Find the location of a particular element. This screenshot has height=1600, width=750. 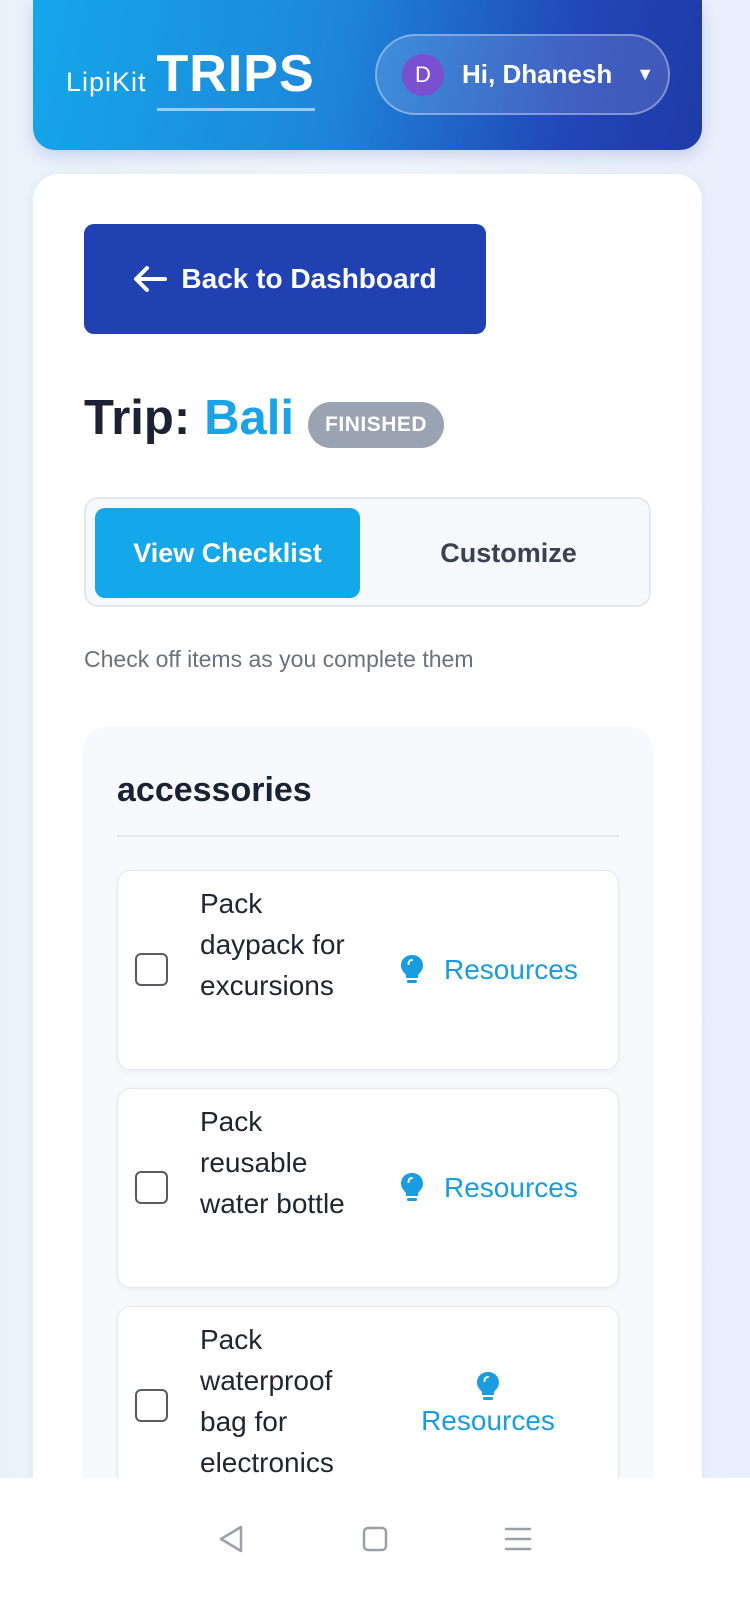

checklist-hint: Check off items as you complete them is located at coordinates (279, 659).